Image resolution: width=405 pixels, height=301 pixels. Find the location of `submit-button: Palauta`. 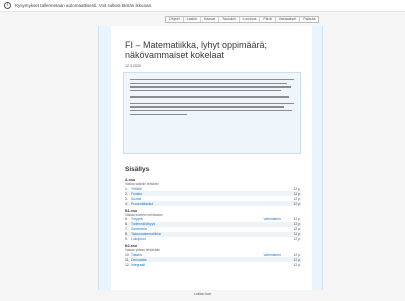

submit-button: Palauta is located at coordinates (309, 19).